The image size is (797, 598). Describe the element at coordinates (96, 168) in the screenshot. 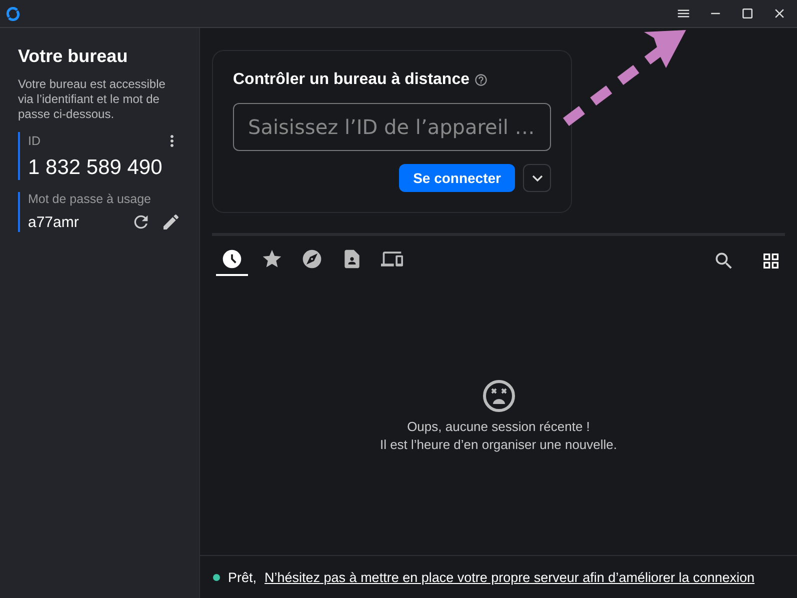

I see `id-value: 1 832 589 490` at that location.